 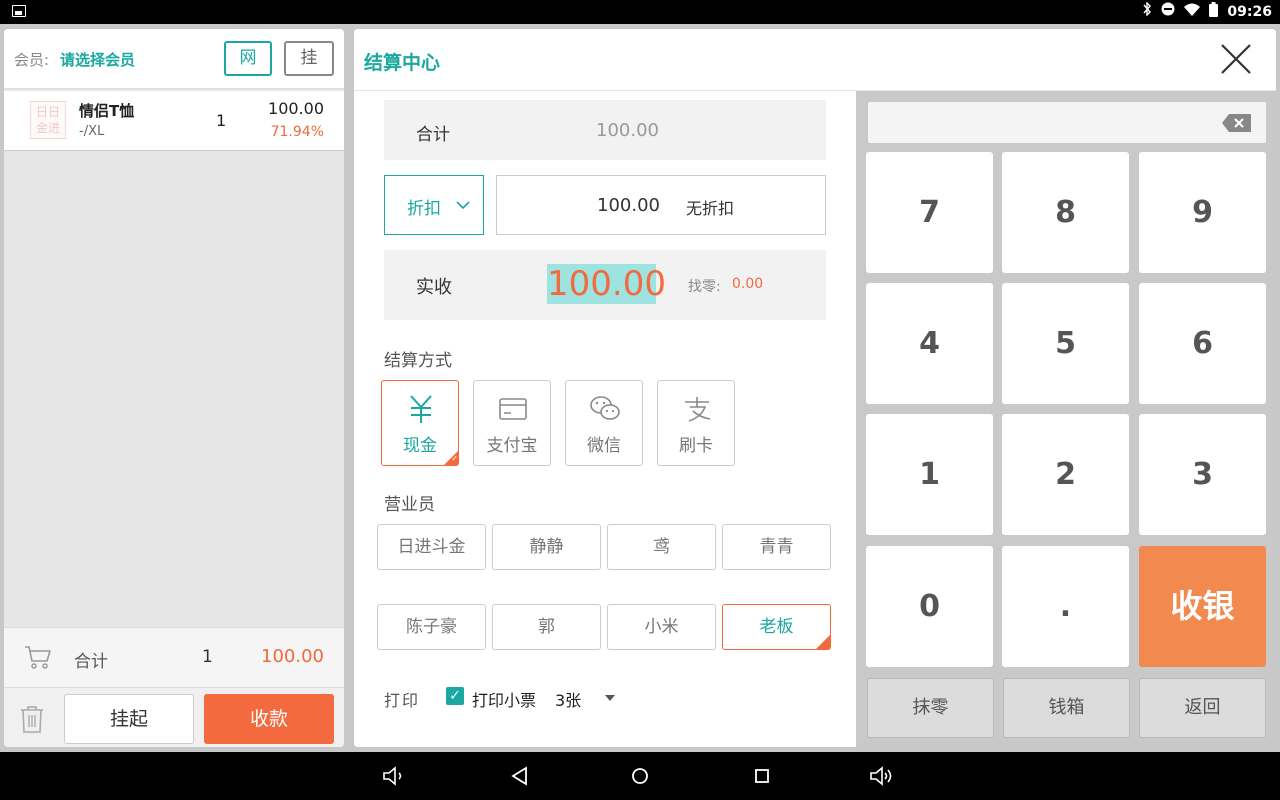 I want to click on key-6: 6, so click(x=1202, y=343).